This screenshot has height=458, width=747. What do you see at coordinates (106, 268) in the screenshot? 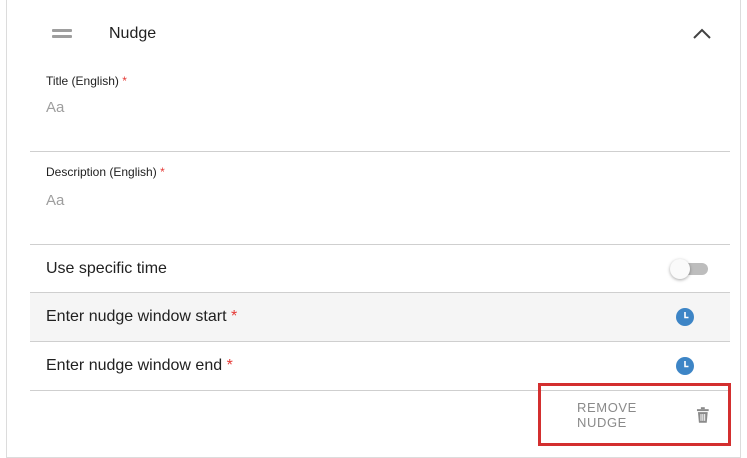
I see `use-specific-time-label: Use specific time` at bounding box center [106, 268].